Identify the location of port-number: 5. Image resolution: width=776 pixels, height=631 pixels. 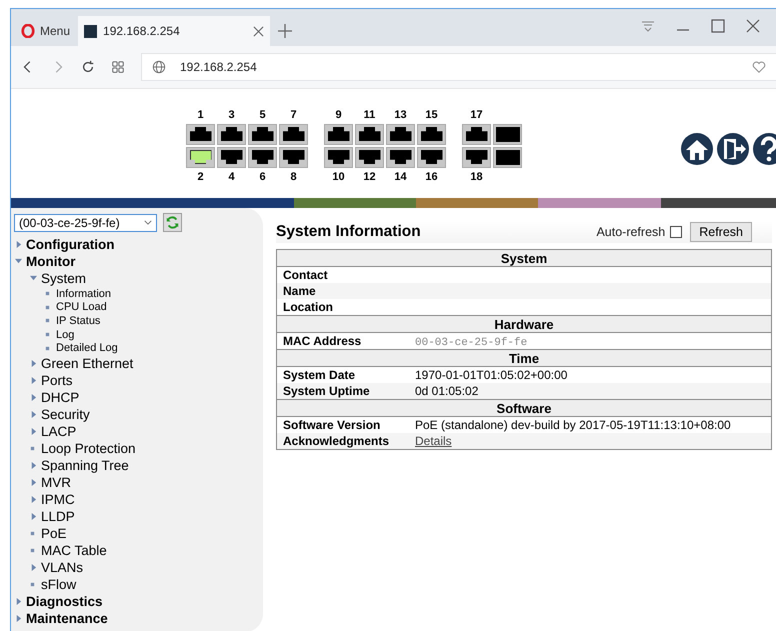
(262, 115).